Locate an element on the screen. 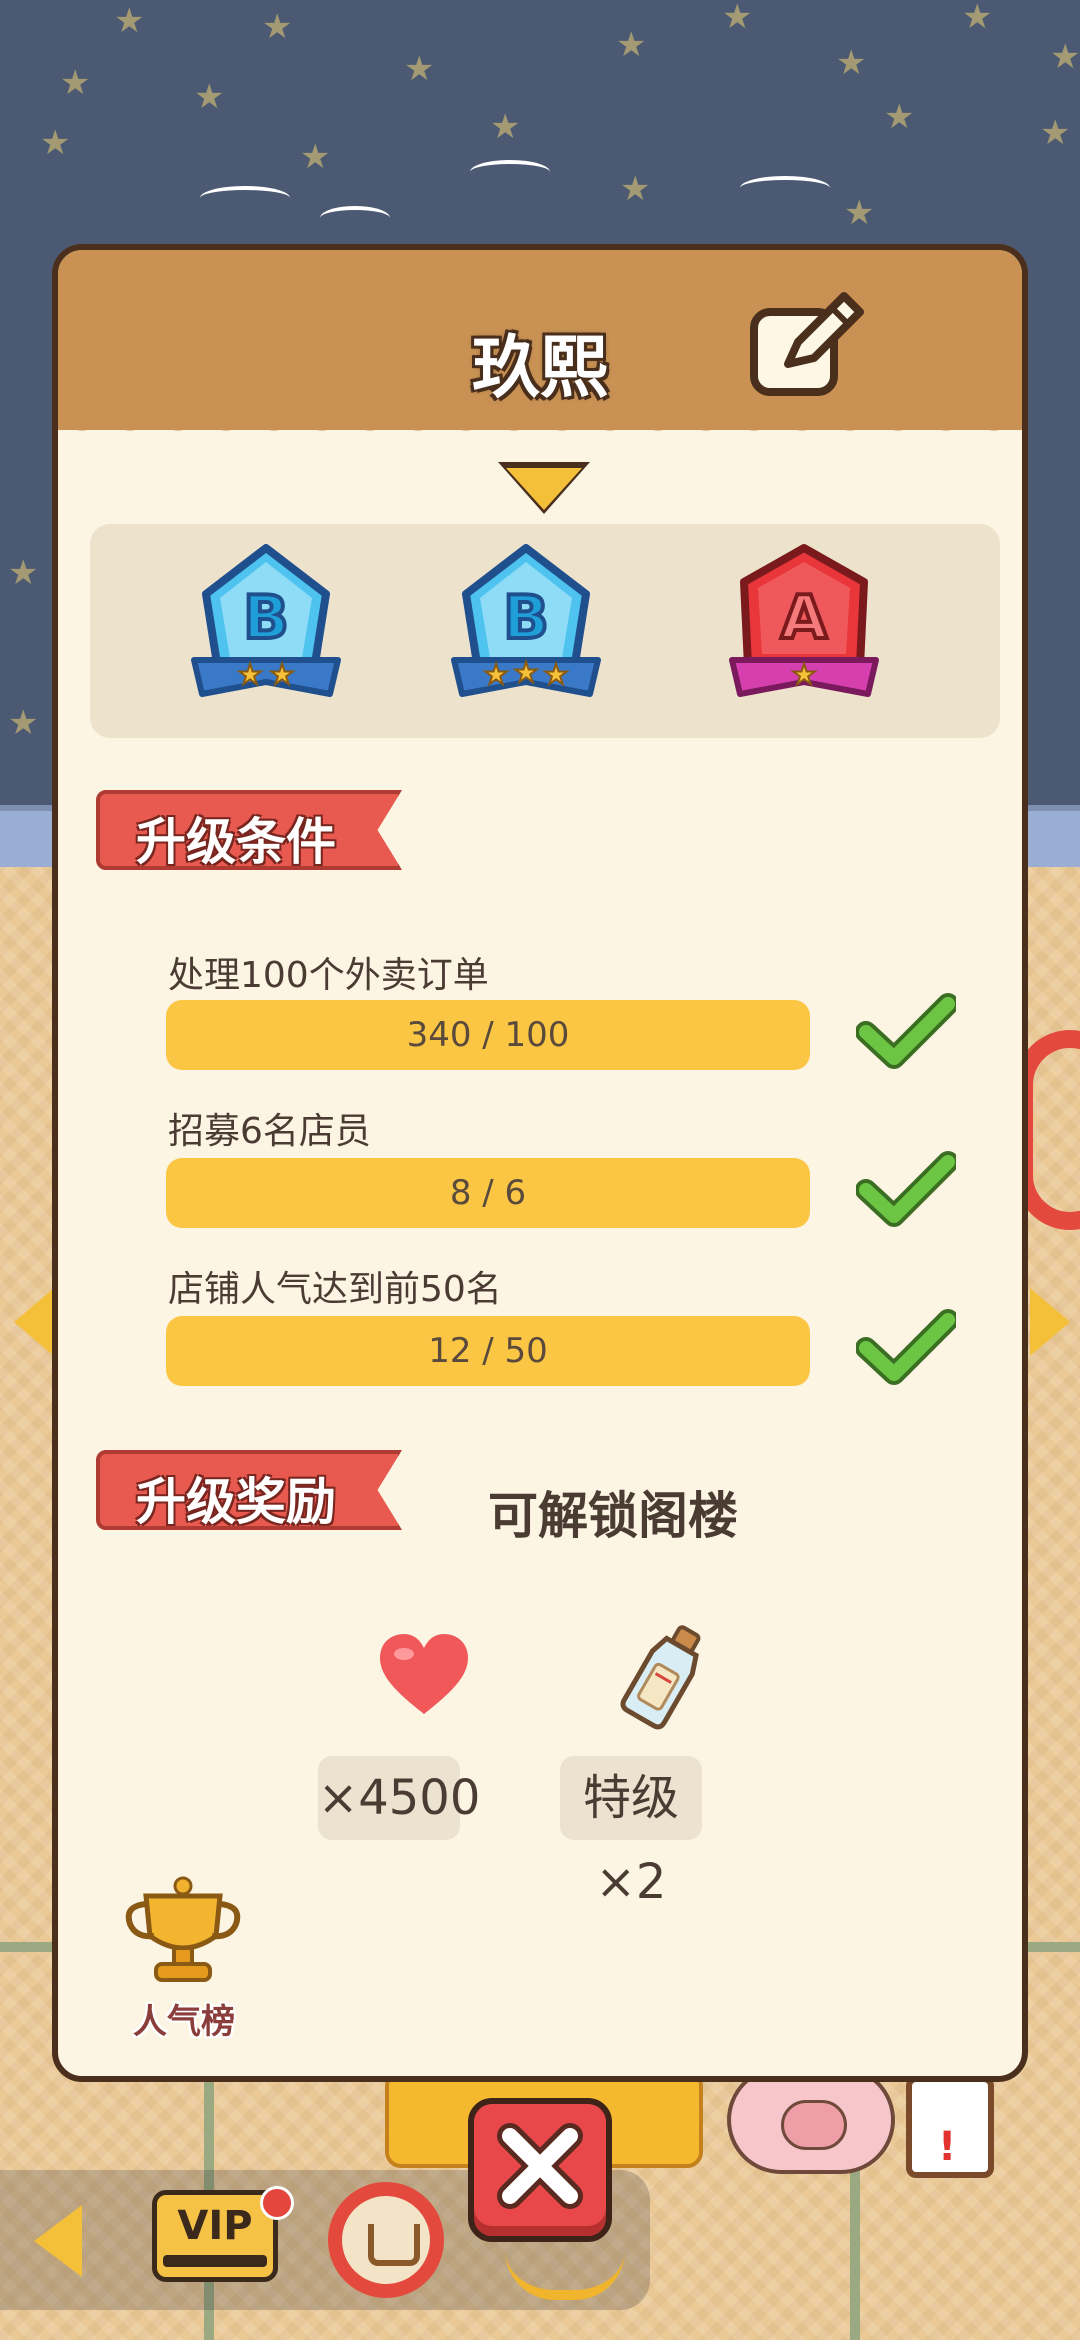  upgrade-conditions-tag: 升级条件 is located at coordinates (249, 830).